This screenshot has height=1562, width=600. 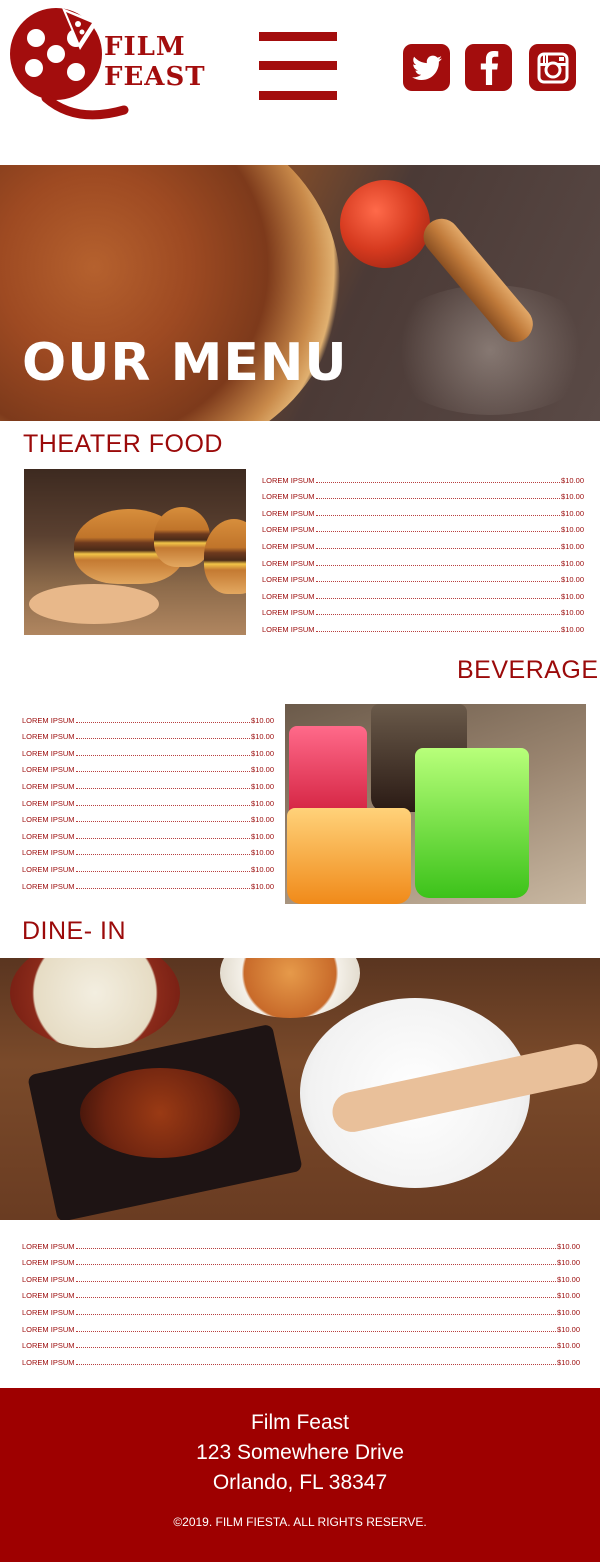 I want to click on logo-wordmark: FILM FEAST, so click(x=155, y=62).